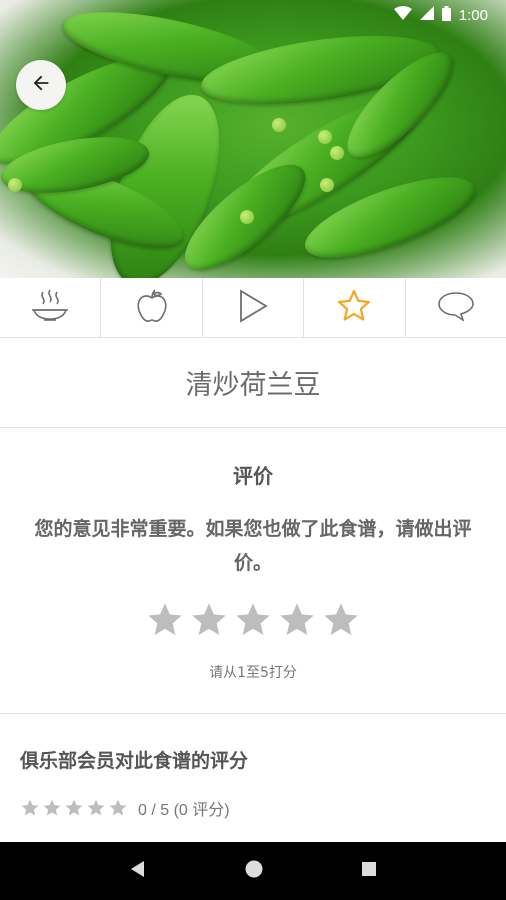 This screenshot has width=506, height=900. I want to click on recipe-tab-bar, so click(253, 308).